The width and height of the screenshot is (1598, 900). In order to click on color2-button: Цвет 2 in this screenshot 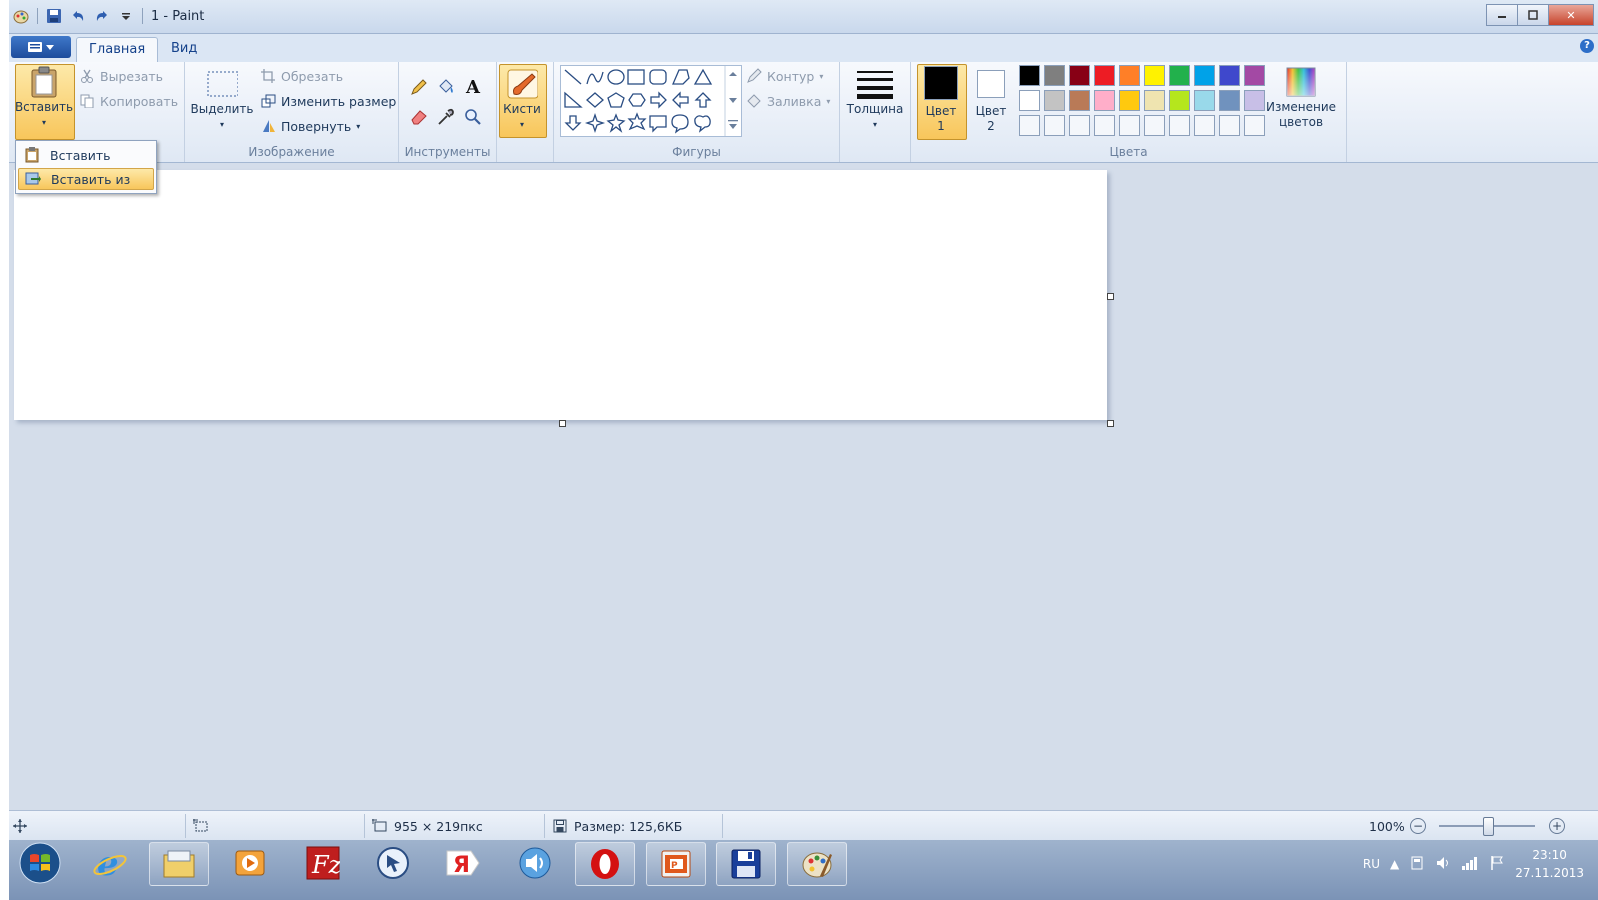, I will do `click(991, 100)`.